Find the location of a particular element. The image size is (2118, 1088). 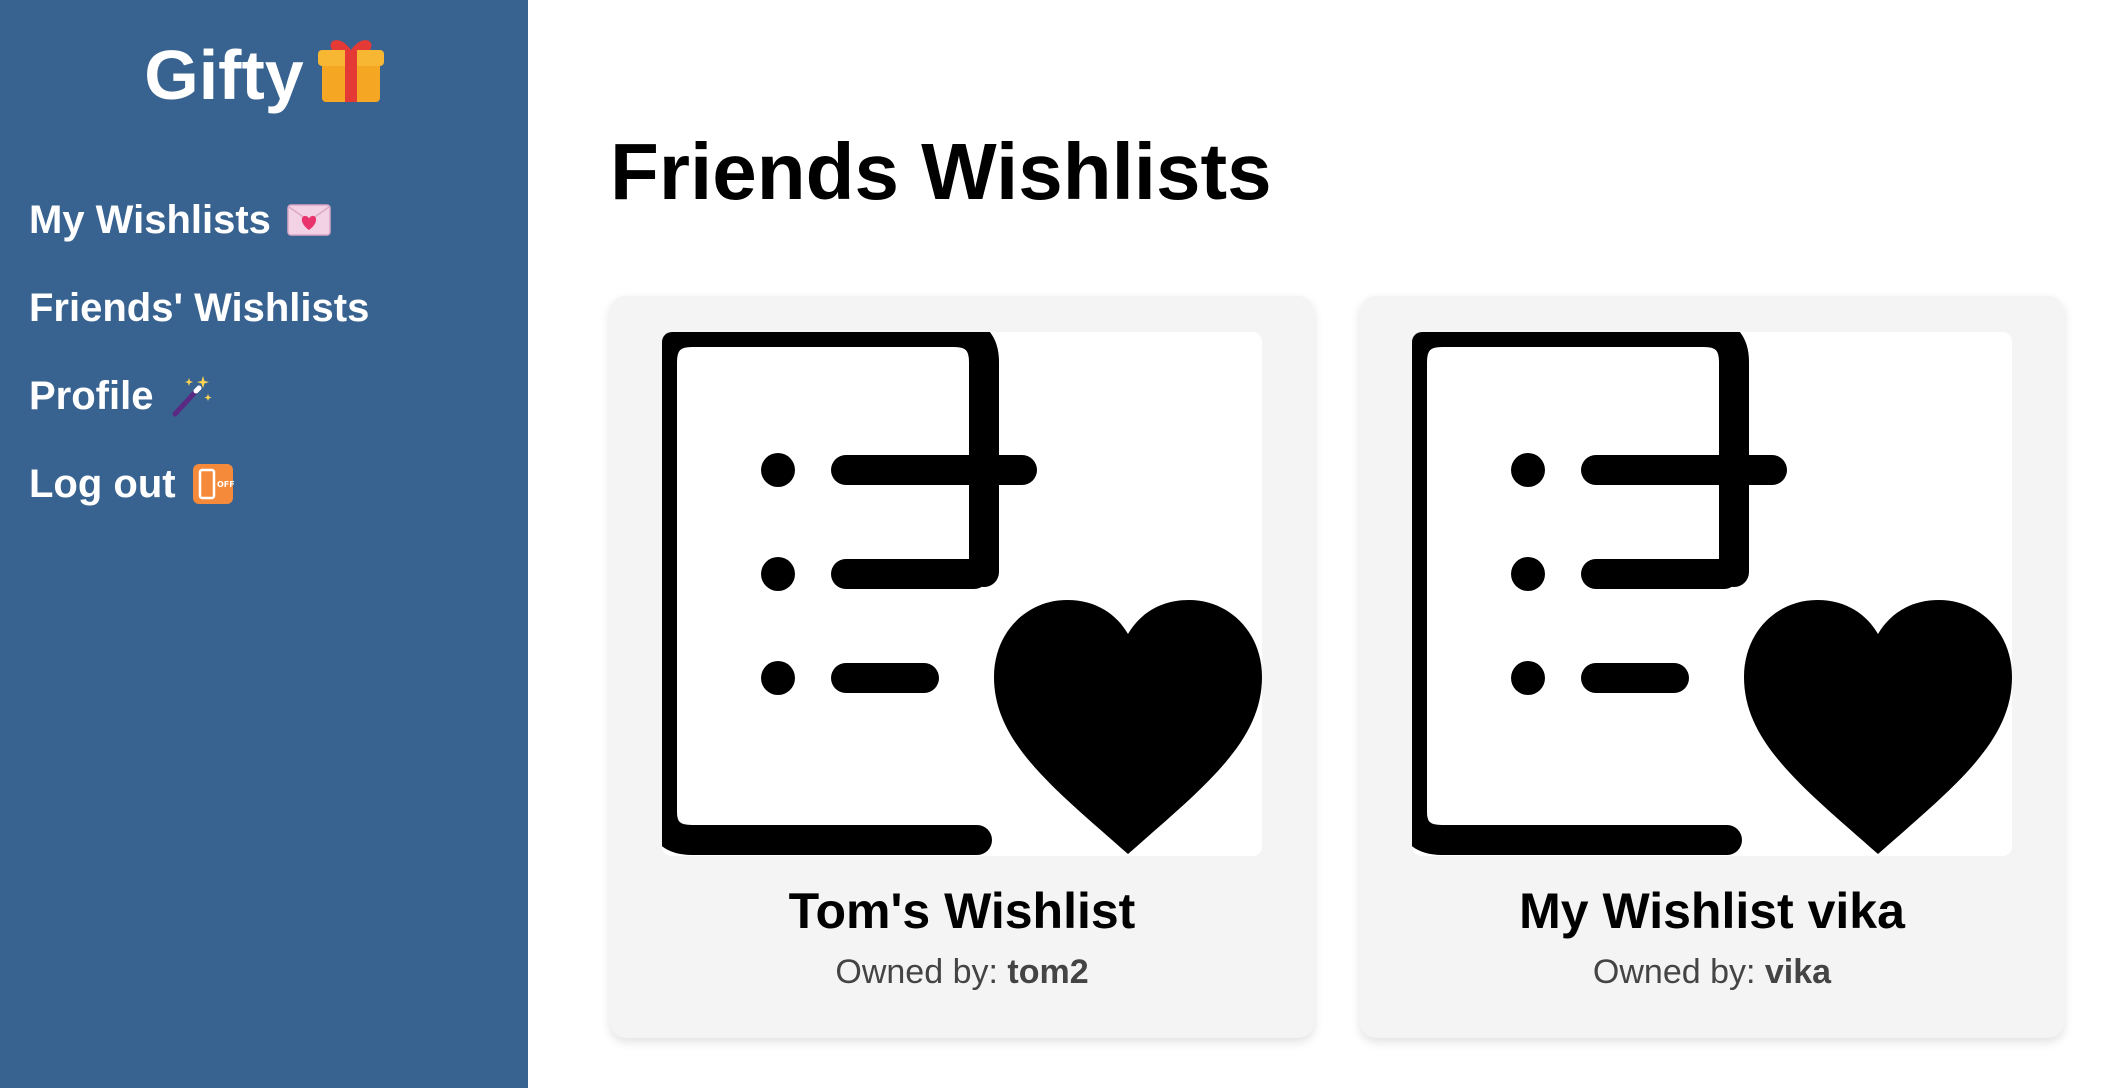

sidebar-item-label: Profile is located at coordinates (91, 395).